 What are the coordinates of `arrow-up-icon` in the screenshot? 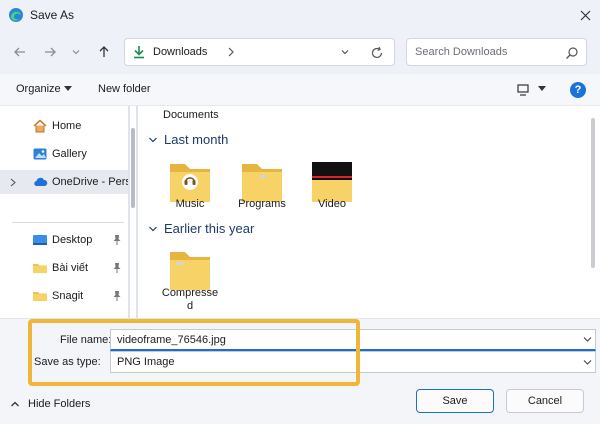 It's located at (104, 51).